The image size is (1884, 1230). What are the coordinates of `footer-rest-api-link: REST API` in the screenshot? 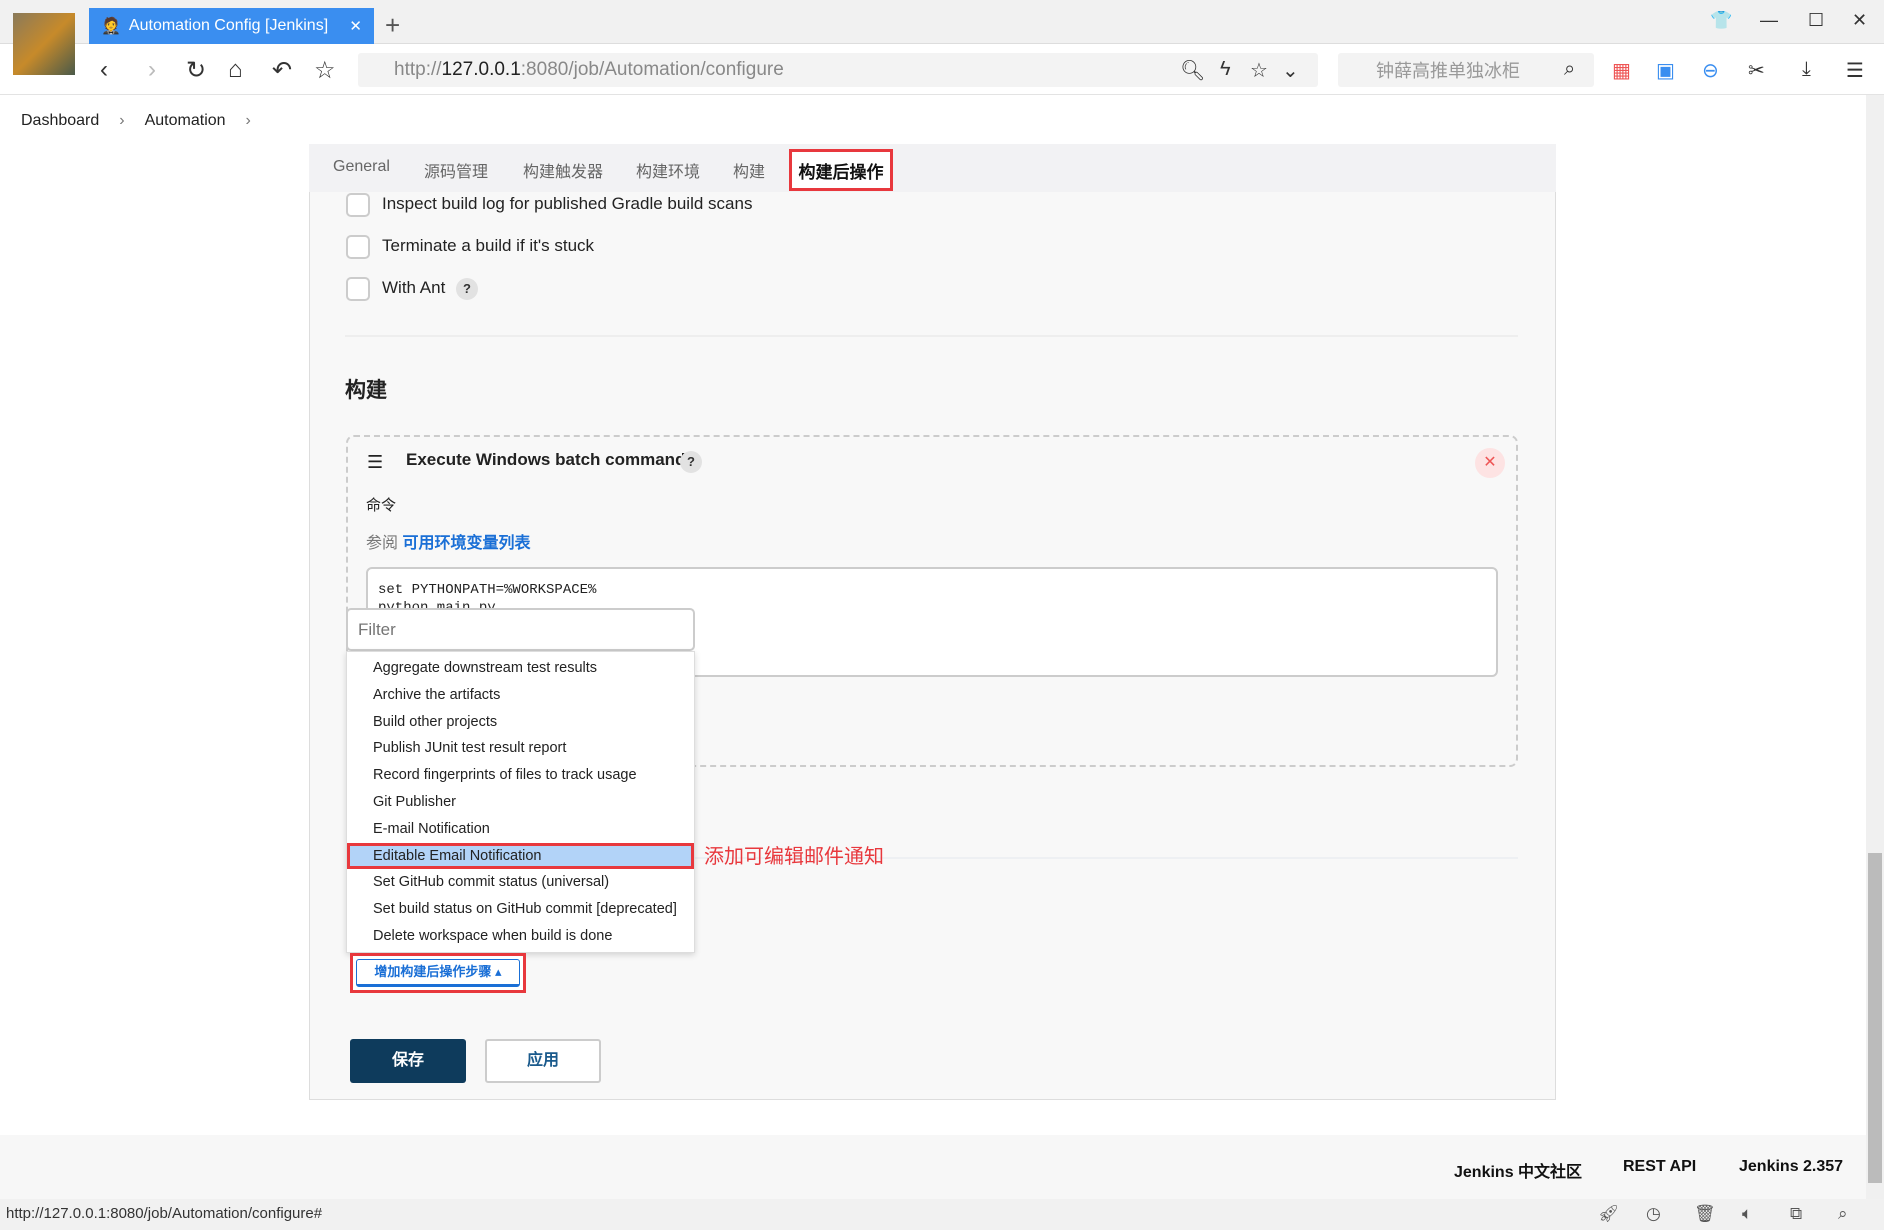 It's located at (1659, 1167).